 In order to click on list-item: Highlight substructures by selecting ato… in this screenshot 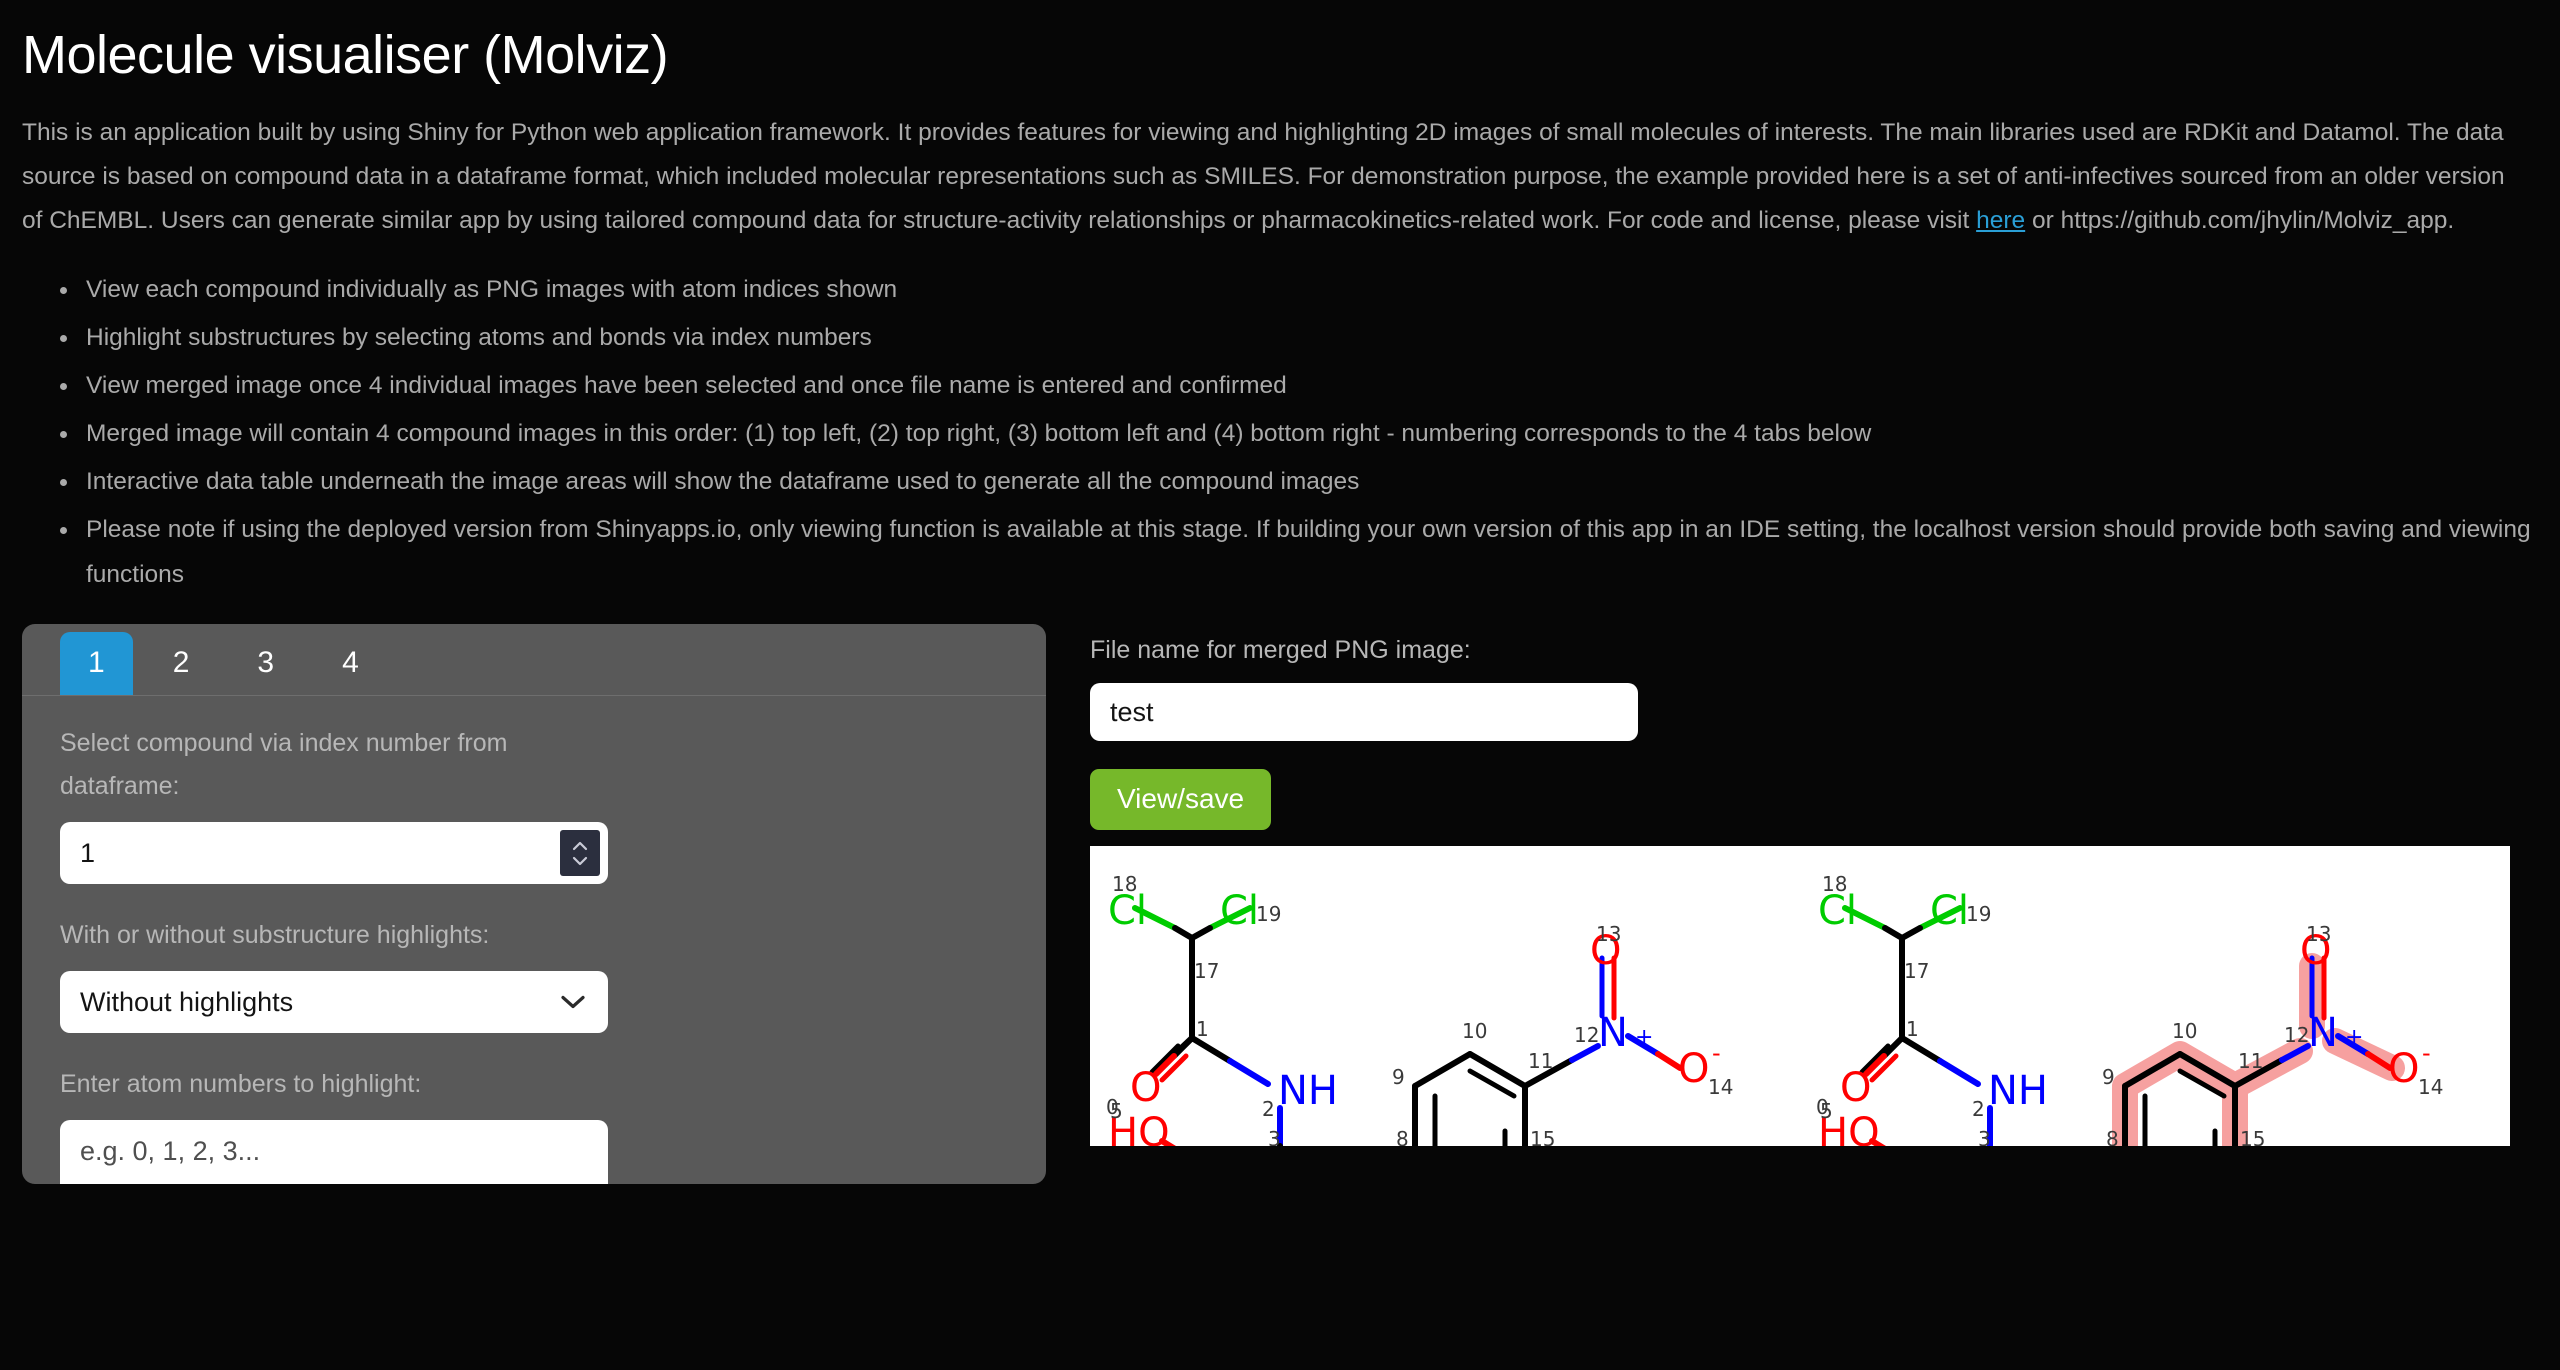, I will do `click(1309, 337)`.